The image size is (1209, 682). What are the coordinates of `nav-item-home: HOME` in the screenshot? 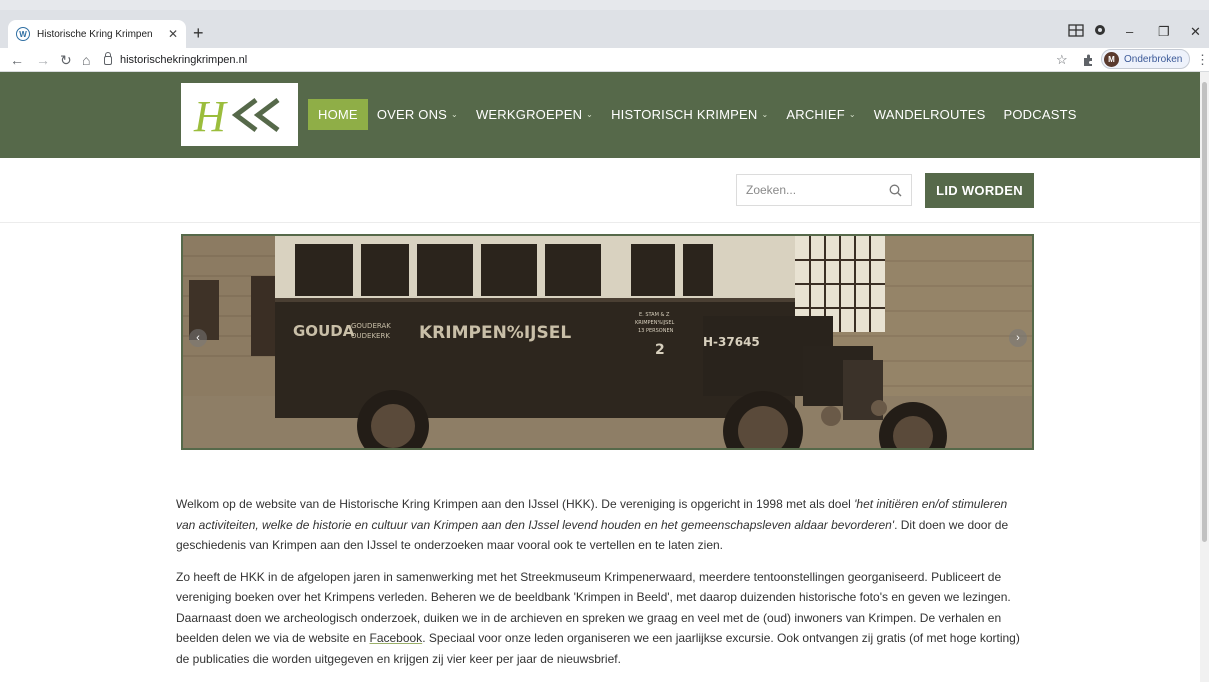 It's located at (338, 114).